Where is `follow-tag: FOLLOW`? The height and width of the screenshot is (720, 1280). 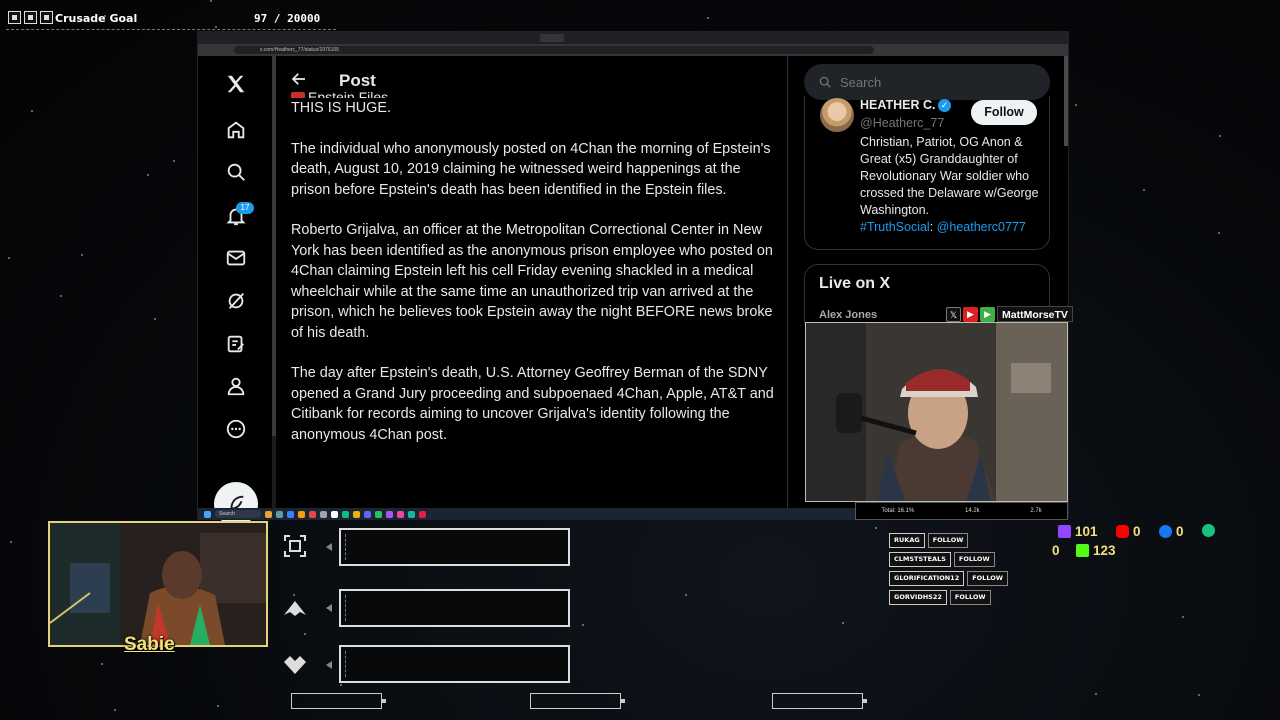 follow-tag: FOLLOW is located at coordinates (970, 597).